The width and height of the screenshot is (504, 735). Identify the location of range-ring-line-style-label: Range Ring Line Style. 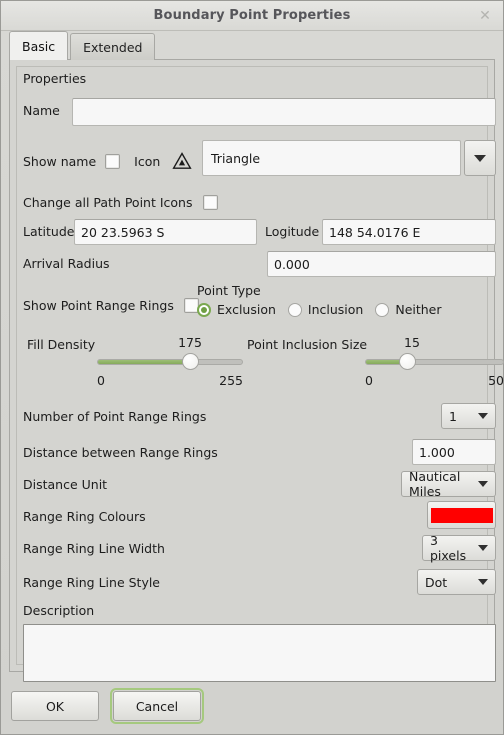
(91, 582).